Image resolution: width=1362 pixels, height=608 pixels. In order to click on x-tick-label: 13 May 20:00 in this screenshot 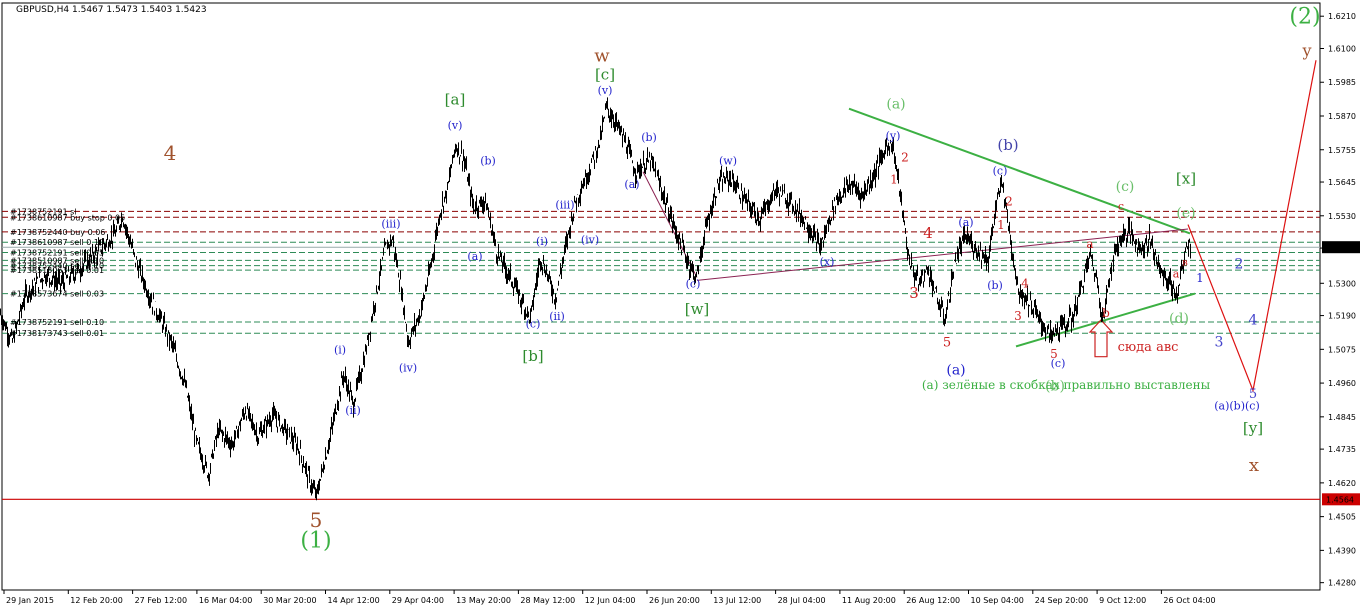, I will do `click(483, 600)`.